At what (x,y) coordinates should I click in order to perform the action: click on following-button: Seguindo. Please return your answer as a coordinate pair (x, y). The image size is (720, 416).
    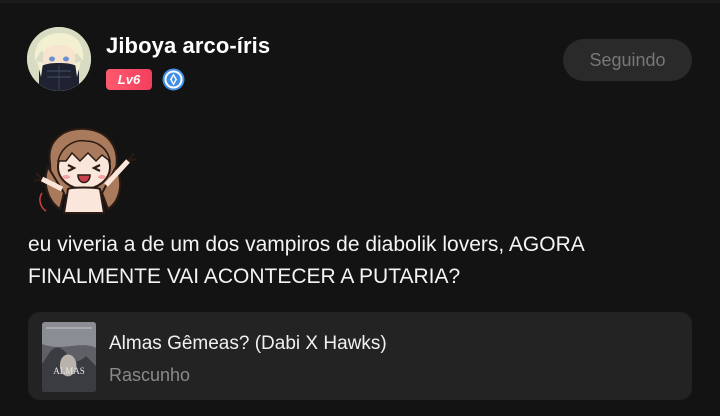
    Looking at the image, I should click on (627, 60).